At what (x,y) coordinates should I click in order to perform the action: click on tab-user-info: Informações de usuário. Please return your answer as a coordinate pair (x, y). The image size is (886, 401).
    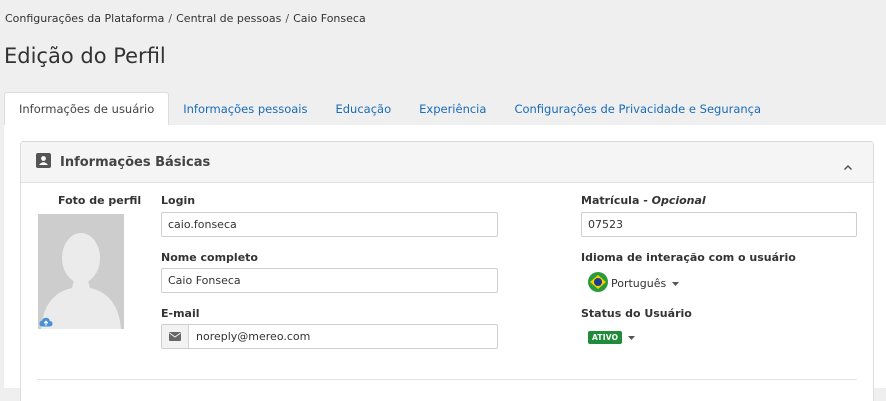
    Looking at the image, I should click on (87, 108).